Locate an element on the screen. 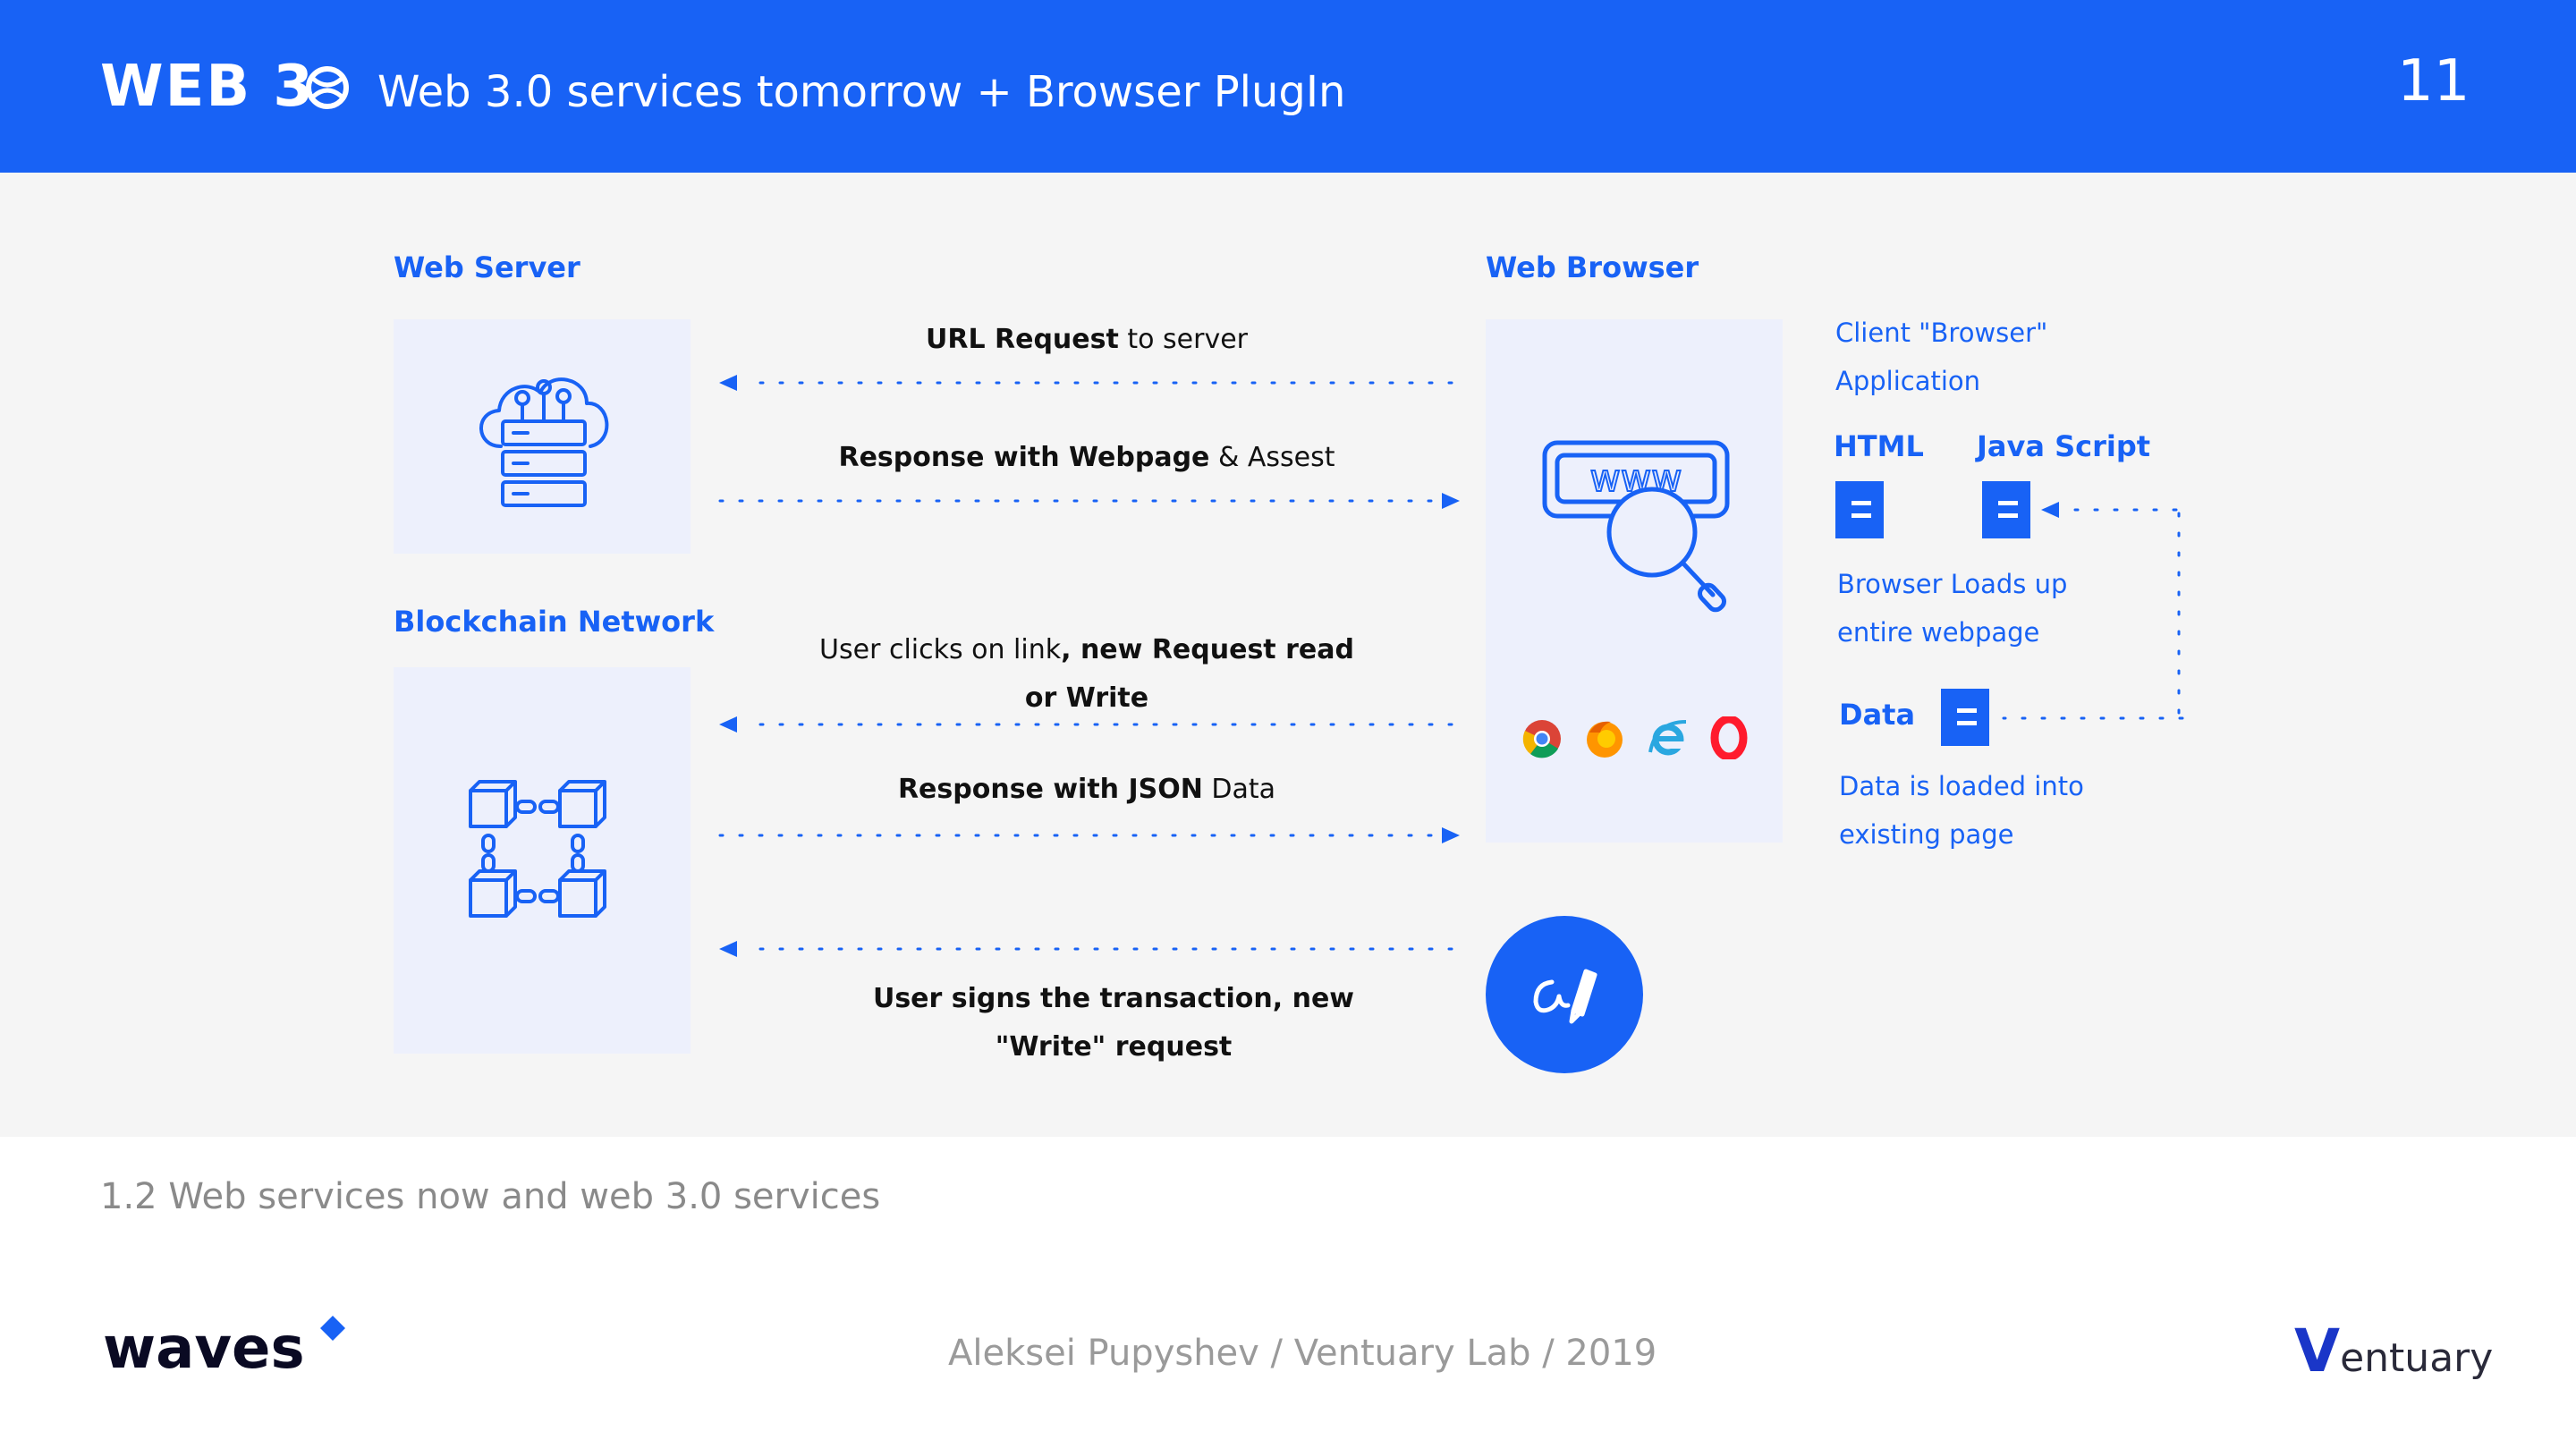 Image resolution: width=2576 pixels, height=1440 pixels. client-app-note: Client "Browser" Application is located at coordinates (1941, 357).